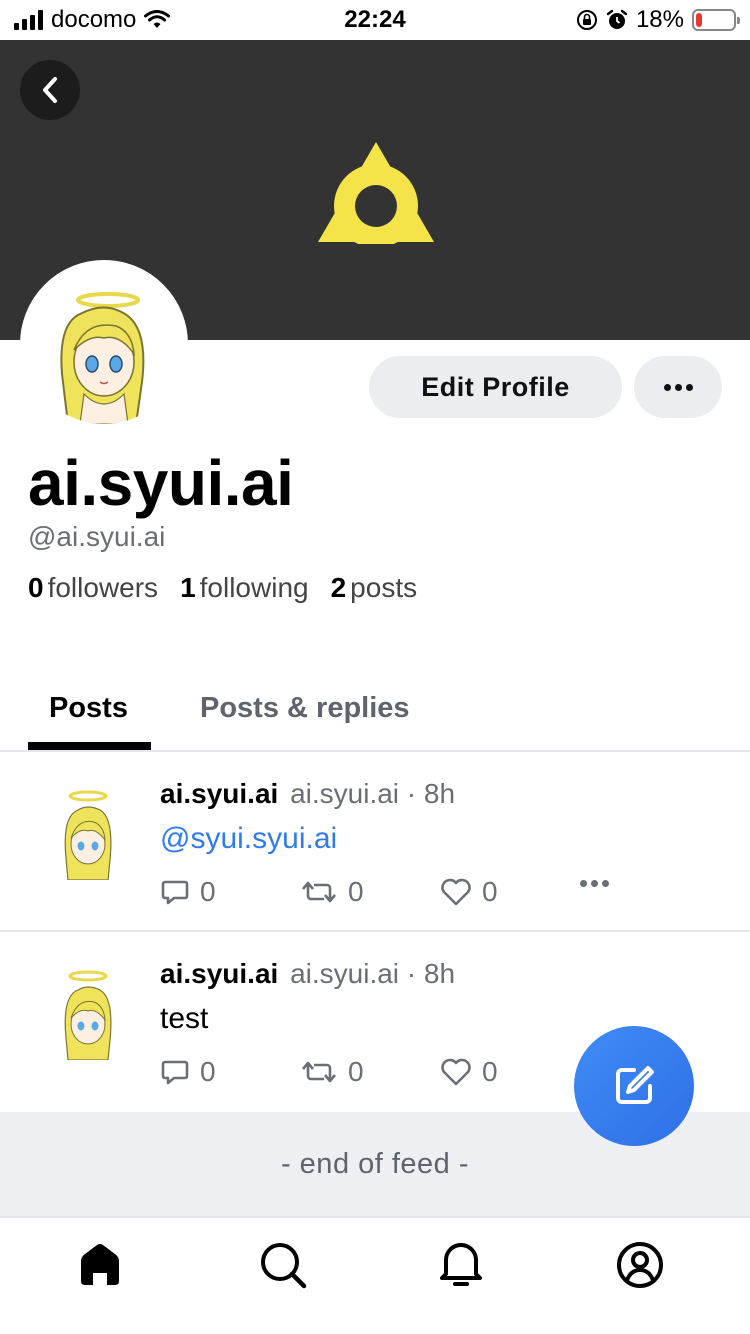 Image resolution: width=750 pixels, height=1334 pixels. I want to click on chevron-left-icon, so click(50, 90).